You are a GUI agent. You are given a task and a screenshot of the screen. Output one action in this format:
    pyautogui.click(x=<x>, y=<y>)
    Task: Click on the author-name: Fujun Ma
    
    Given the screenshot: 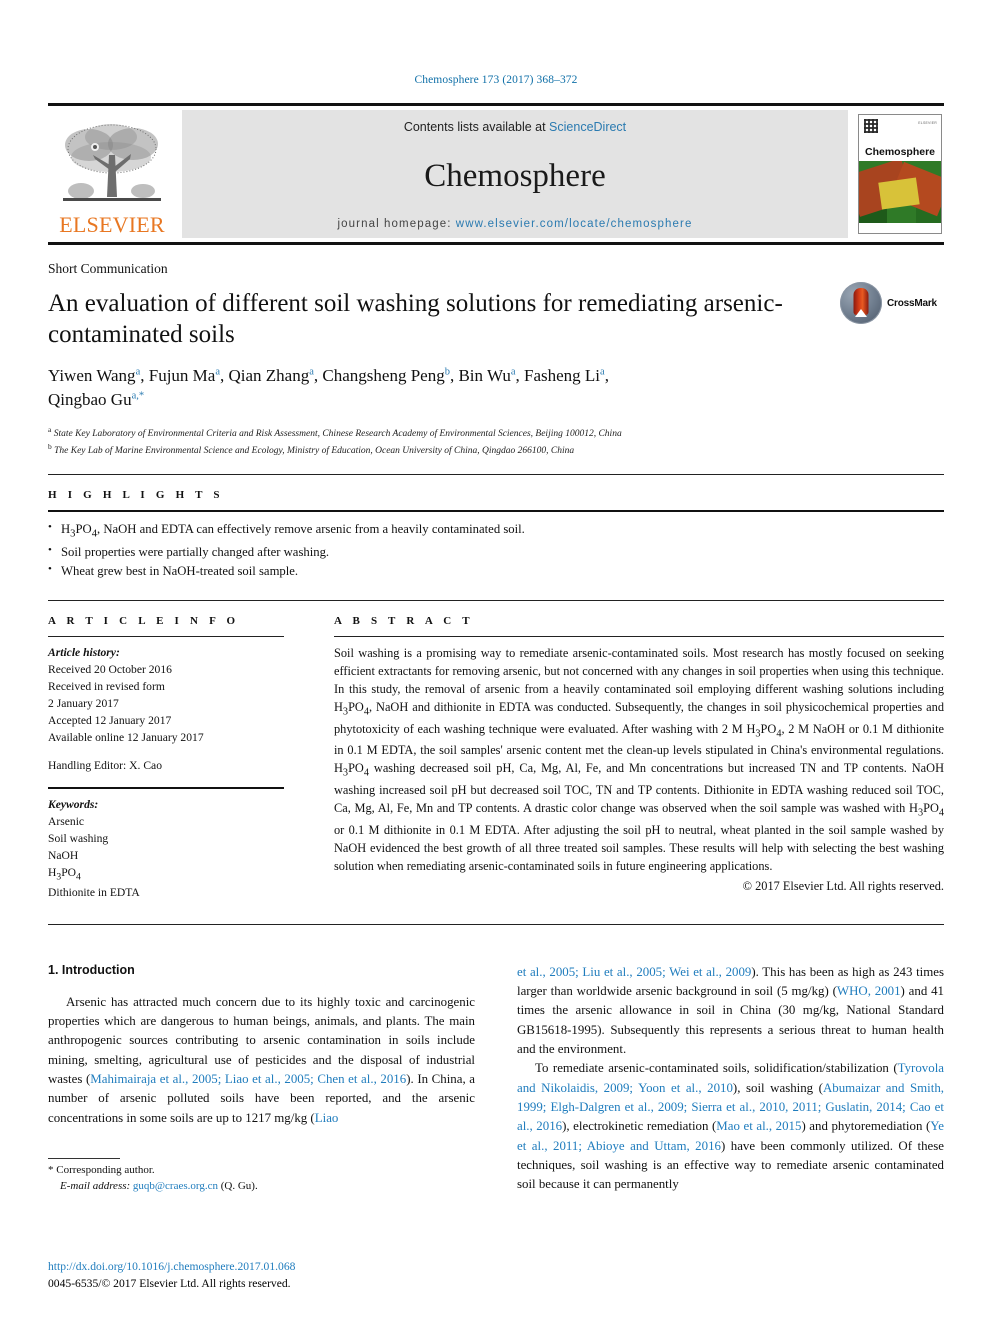 What is the action you would take?
    pyautogui.click(x=182, y=375)
    